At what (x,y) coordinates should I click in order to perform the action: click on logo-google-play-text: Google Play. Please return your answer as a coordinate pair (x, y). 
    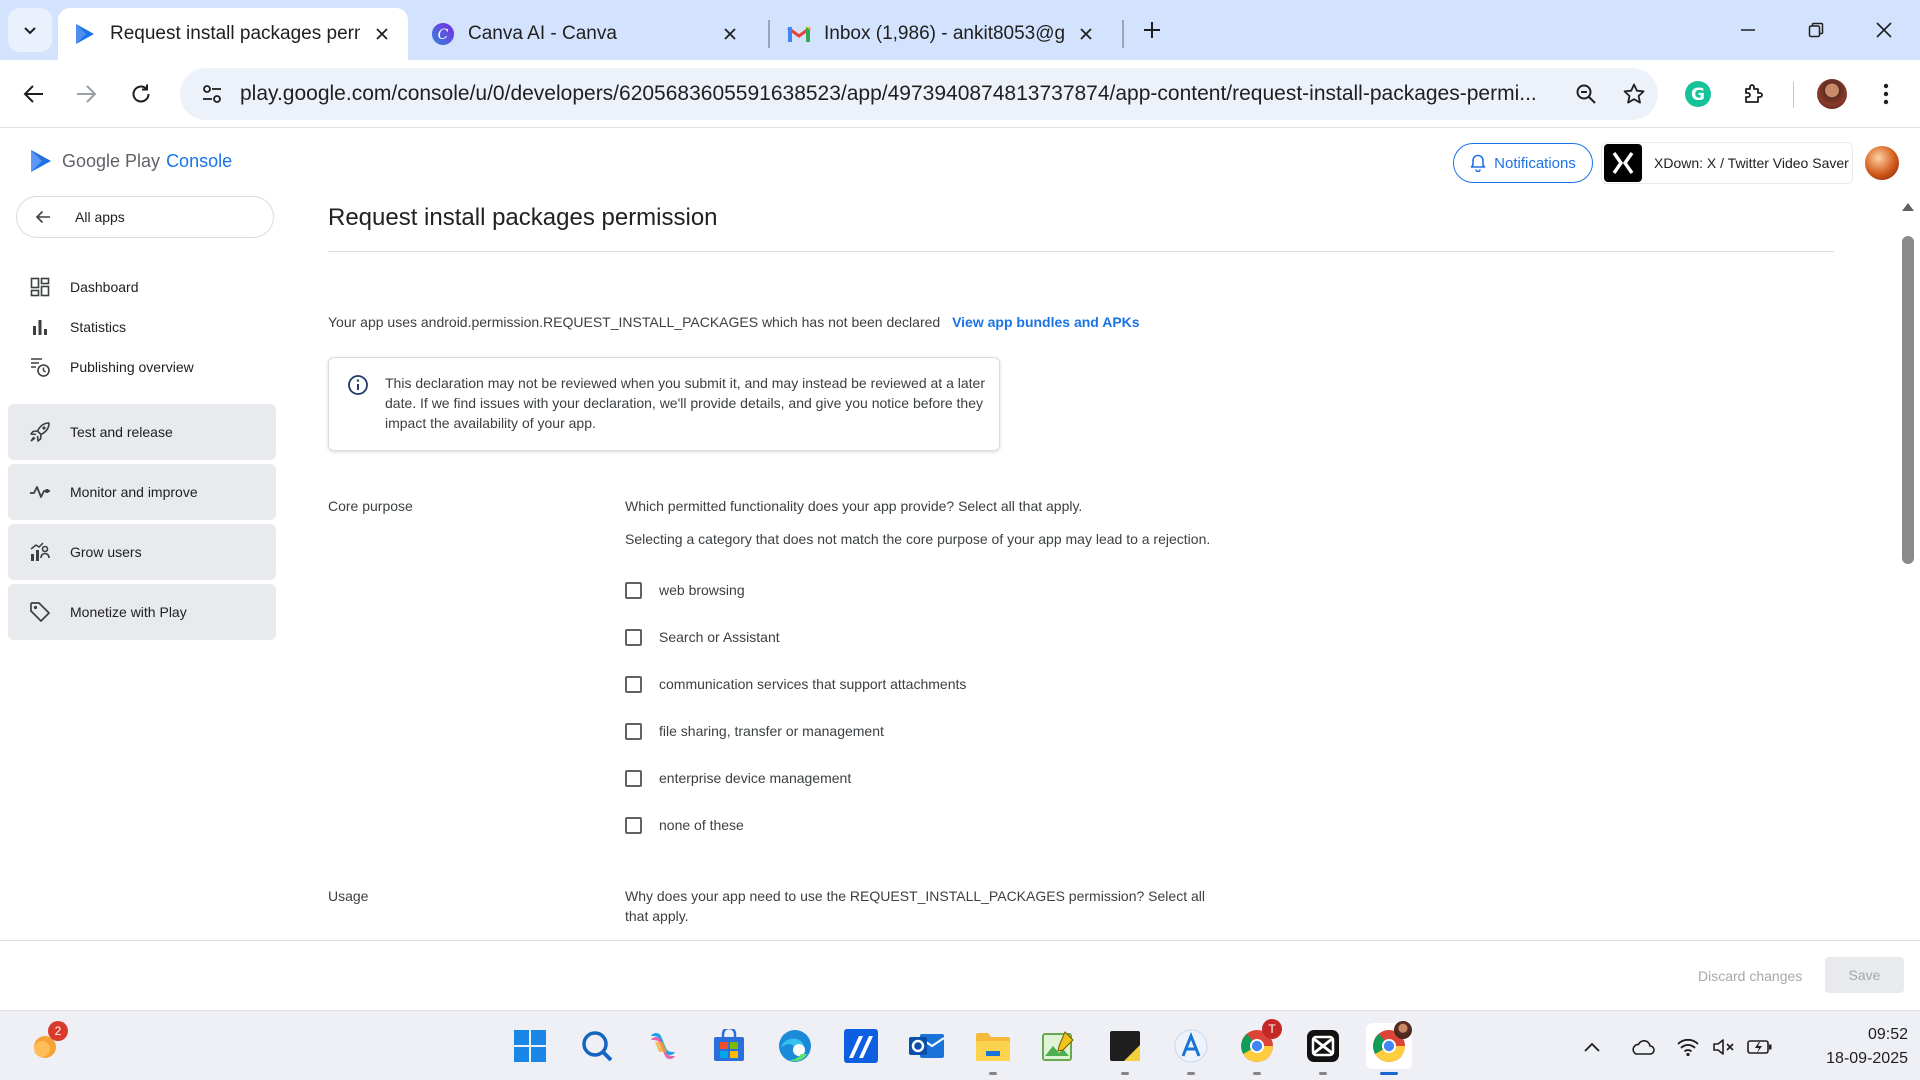
    Looking at the image, I should click on (111, 160).